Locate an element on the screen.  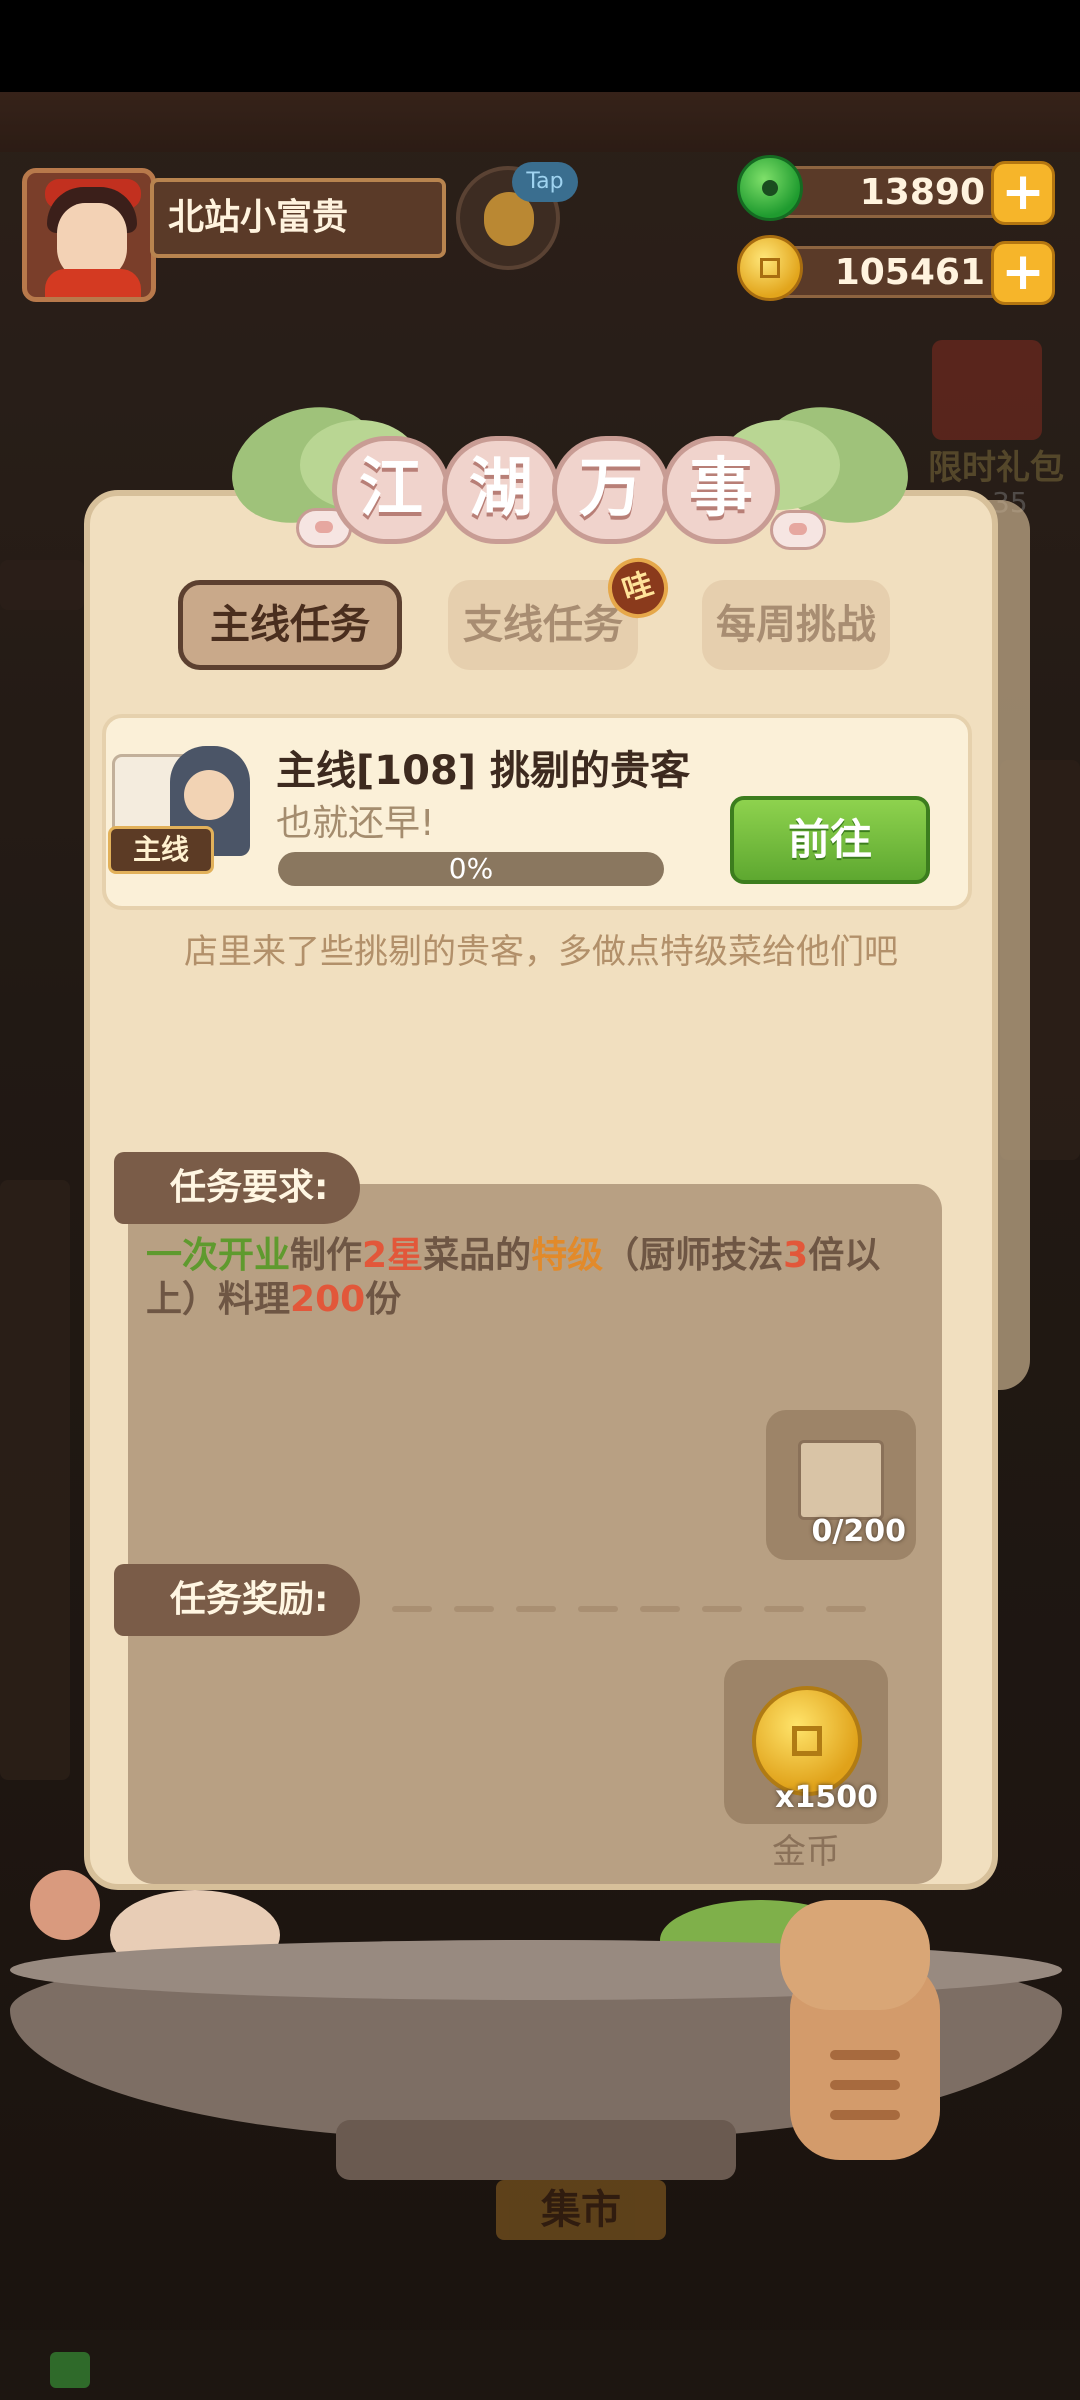
avatar-body is located at coordinates (93, 283).